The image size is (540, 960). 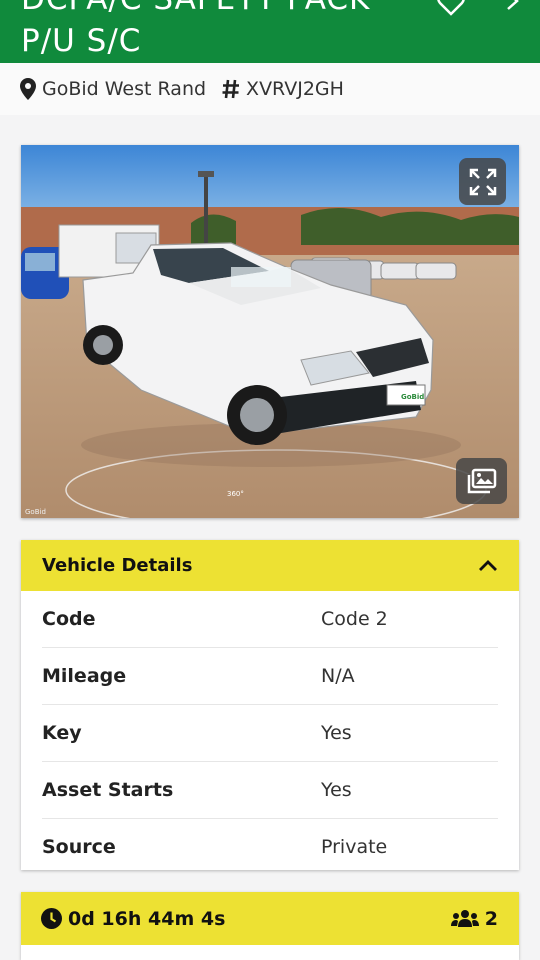 I want to click on reference: XVRVJ2GH, so click(x=283, y=89).